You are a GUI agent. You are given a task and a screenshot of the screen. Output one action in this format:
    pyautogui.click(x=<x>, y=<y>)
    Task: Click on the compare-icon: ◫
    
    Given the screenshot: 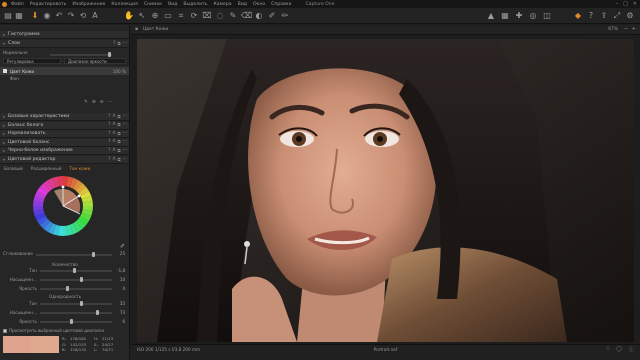 What is the action you would take?
    pyautogui.click(x=547, y=16)
    